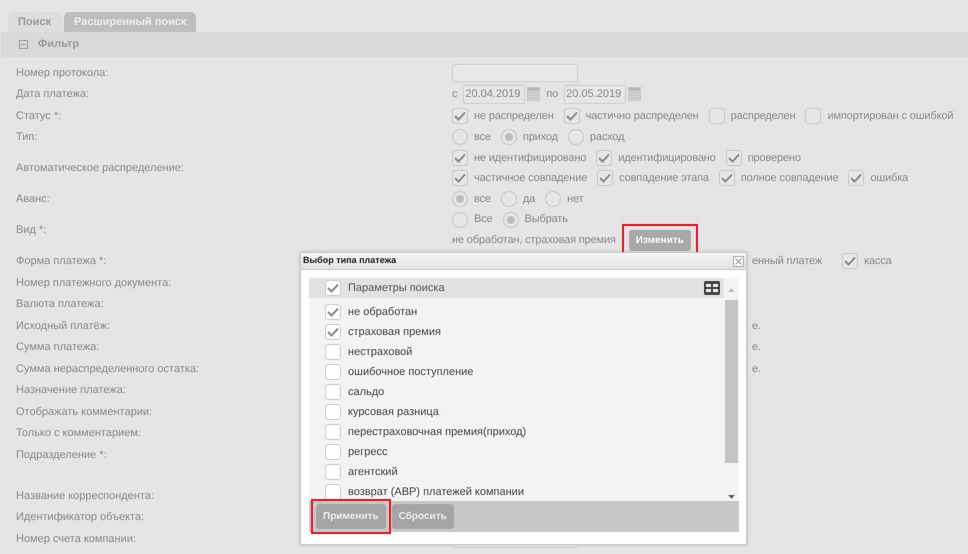 The width and height of the screenshot is (968, 554). I want to click on option-label: проверено, so click(774, 158).